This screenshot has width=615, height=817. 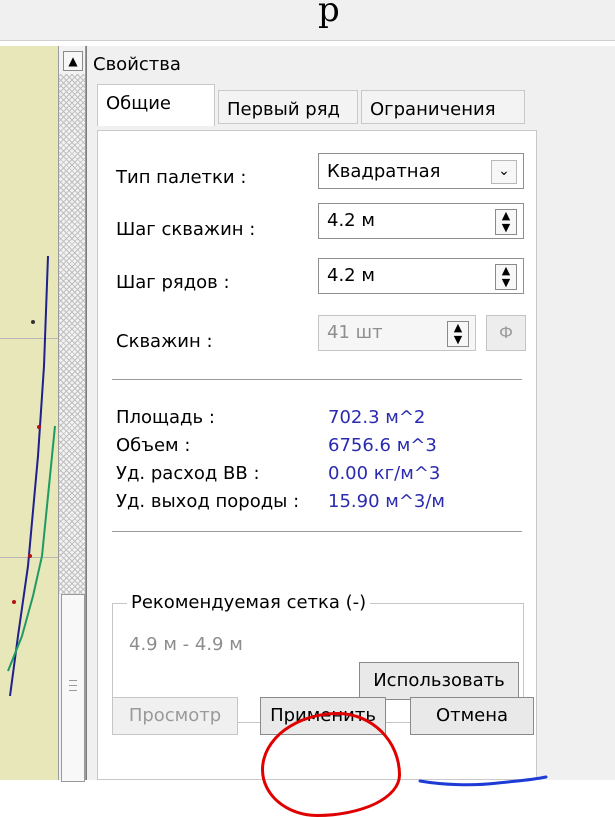 I want to click on vertical-scrollbar: ▲, so click(x=72, y=414).